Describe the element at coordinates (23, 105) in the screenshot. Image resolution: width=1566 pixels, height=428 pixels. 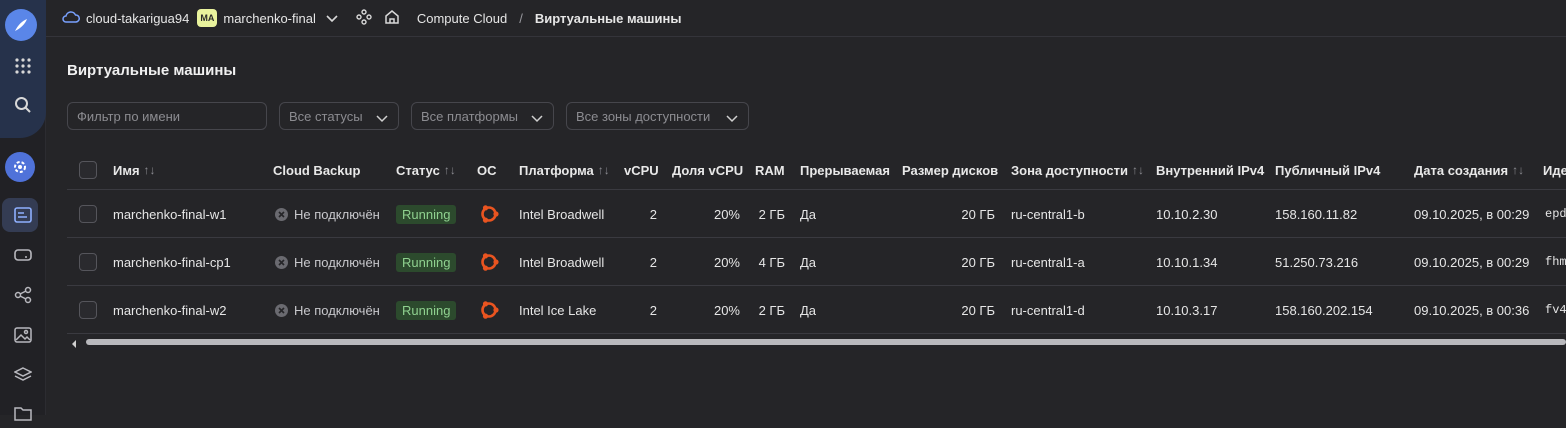
I see `search-icon` at that location.